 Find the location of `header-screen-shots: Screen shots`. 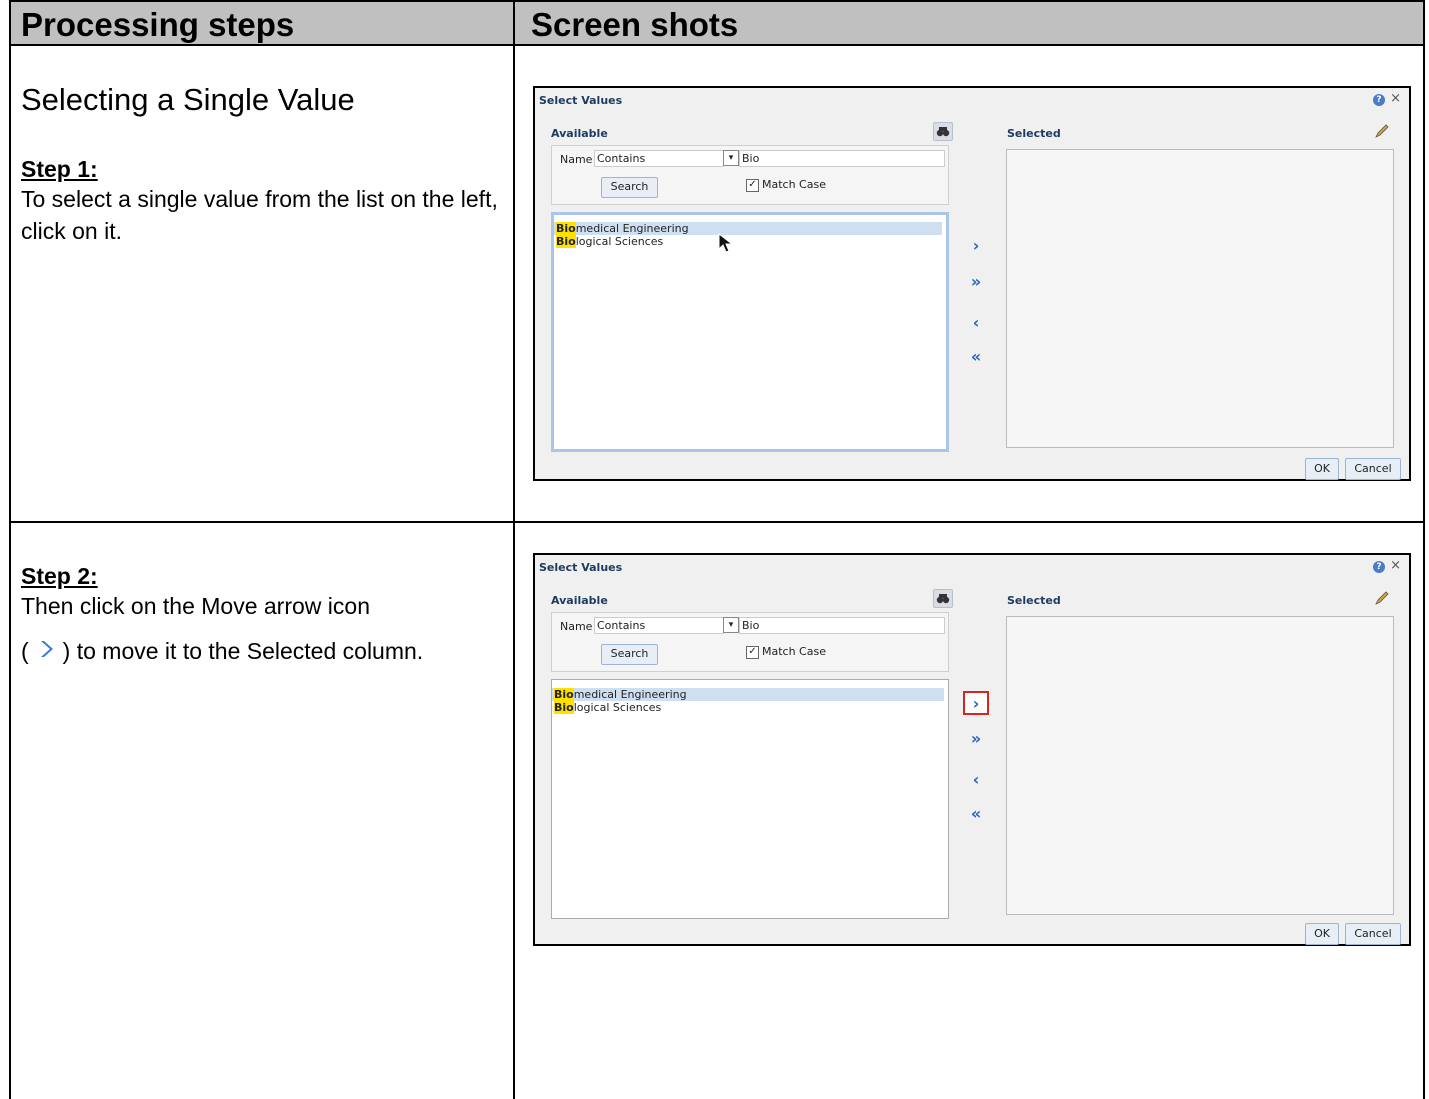

header-screen-shots: Screen shots is located at coordinates (969, 23).